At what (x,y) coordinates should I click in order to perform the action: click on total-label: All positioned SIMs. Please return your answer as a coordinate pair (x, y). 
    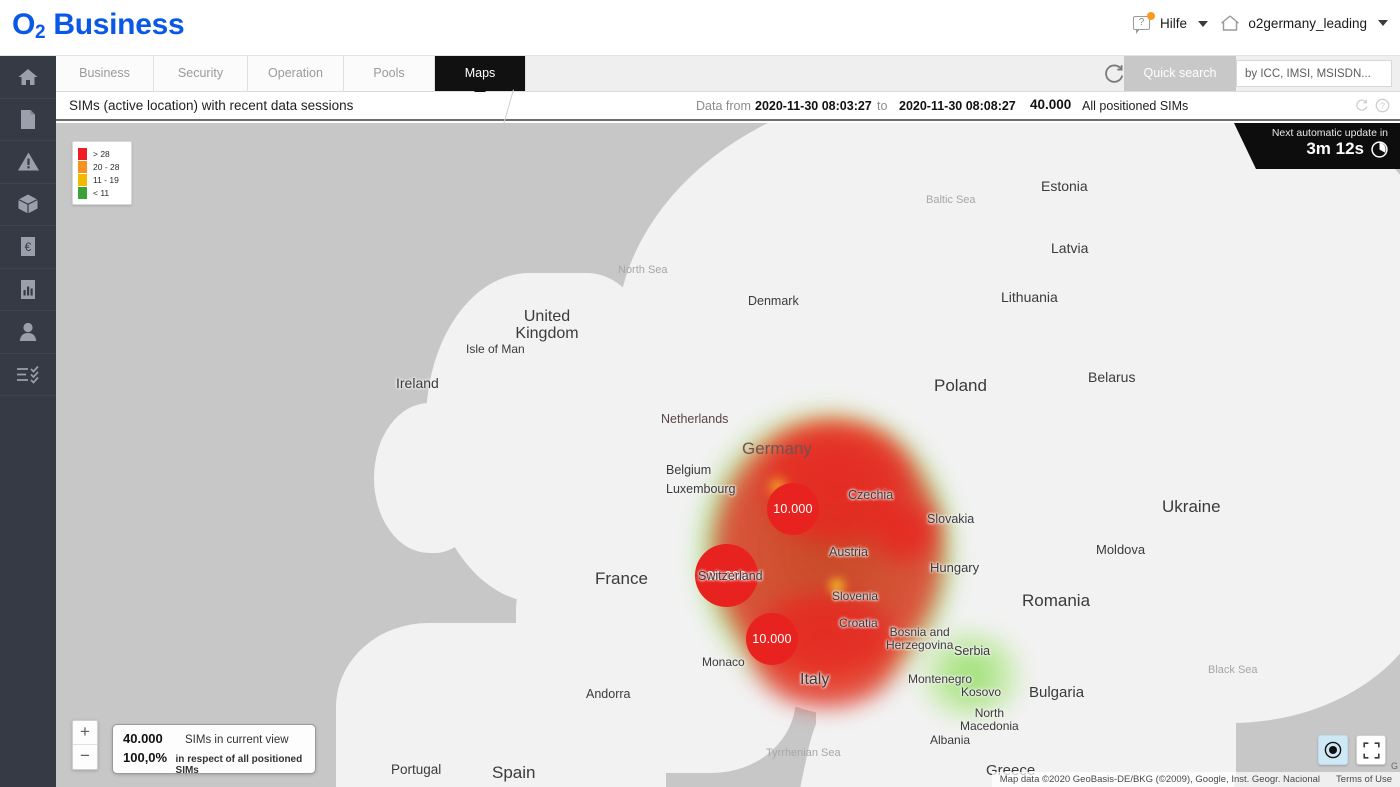
    Looking at the image, I should click on (1135, 106).